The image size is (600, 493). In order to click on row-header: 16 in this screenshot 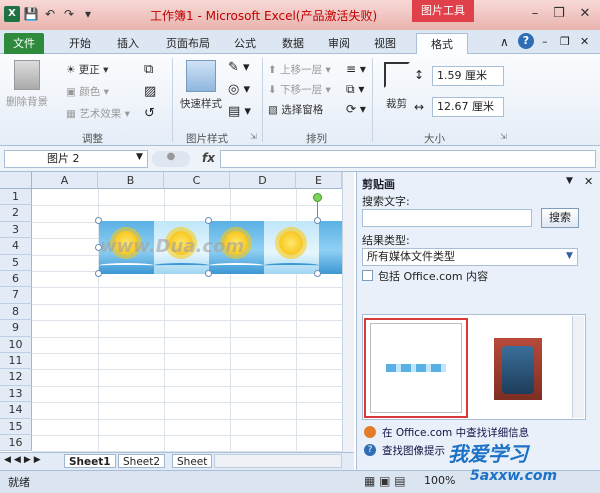, I will do `click(16, 443)`.